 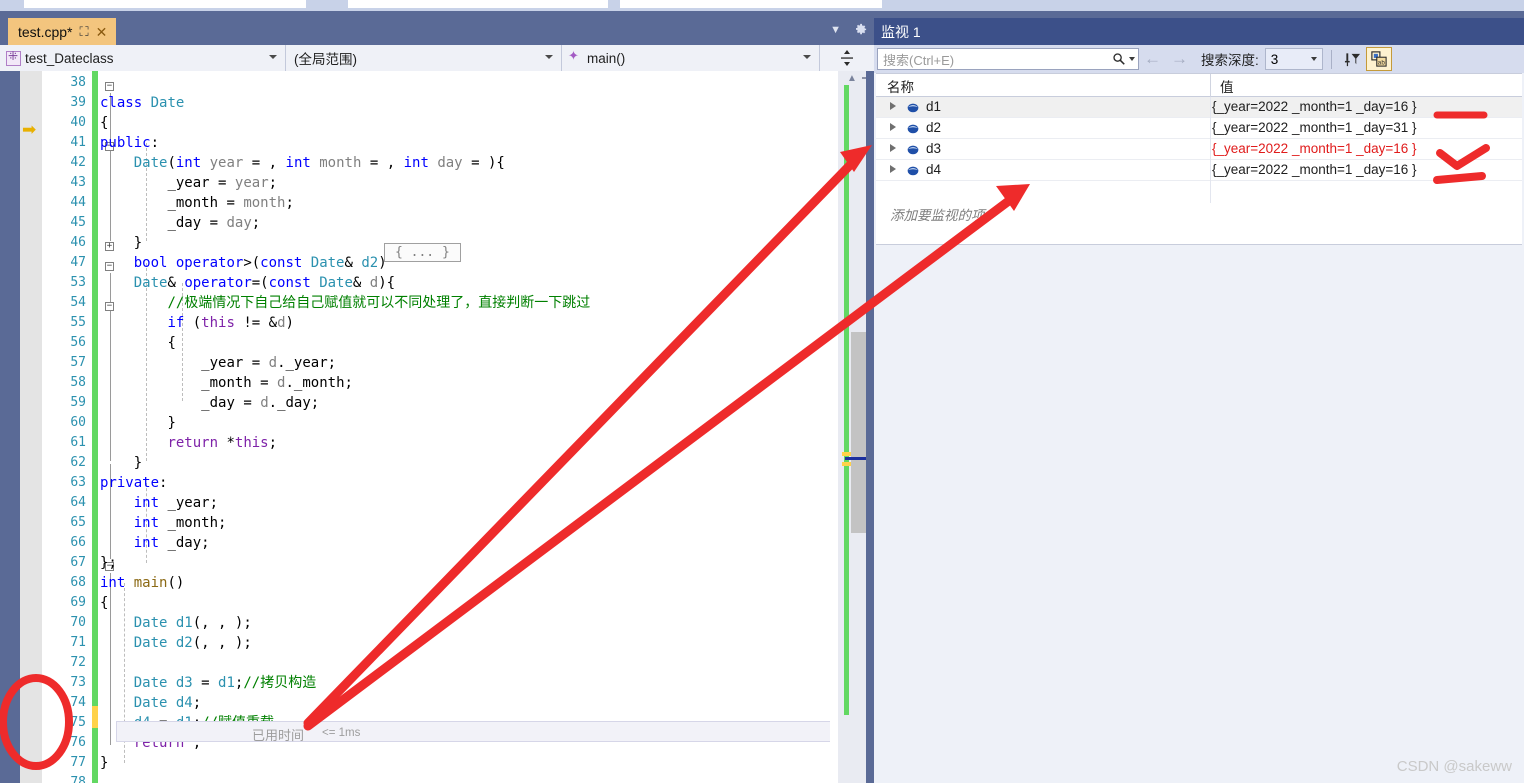 What do you see at coordinates (437, 31) in the screenshot?
I see `editor-tabstrip: test.cpp* ⛶ ✕ ▼` at bounding box center [437, 31].